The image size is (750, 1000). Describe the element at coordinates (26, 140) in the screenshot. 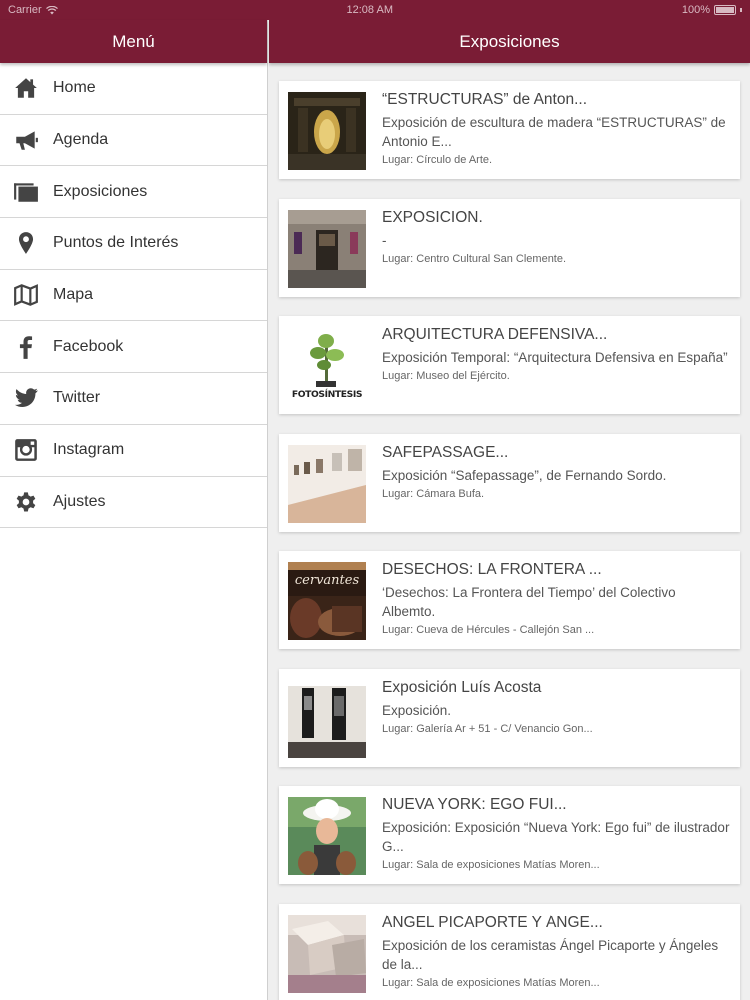

I see `megaphone-icon` at that location.